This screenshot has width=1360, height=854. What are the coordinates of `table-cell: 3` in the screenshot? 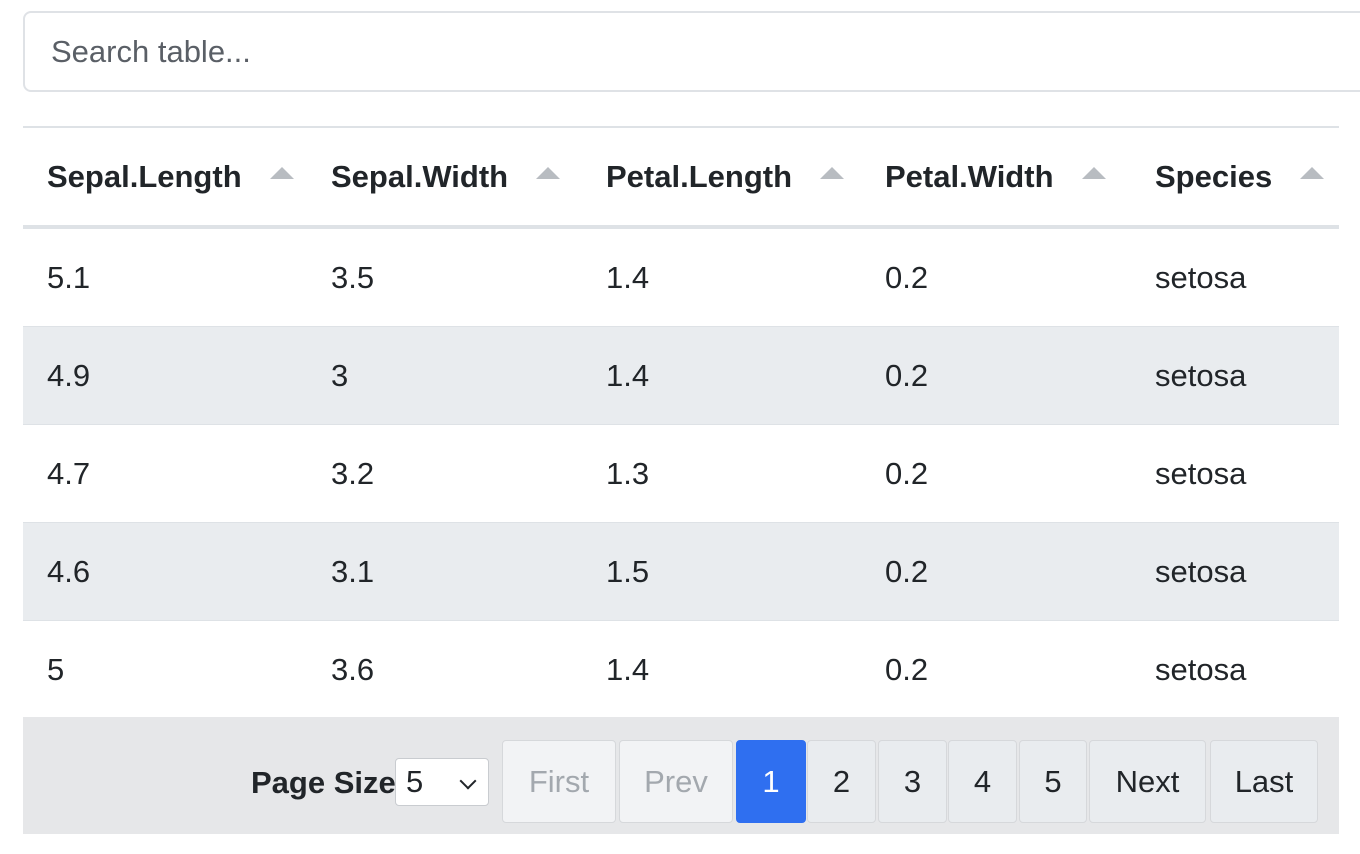 It's located at (444, 375).